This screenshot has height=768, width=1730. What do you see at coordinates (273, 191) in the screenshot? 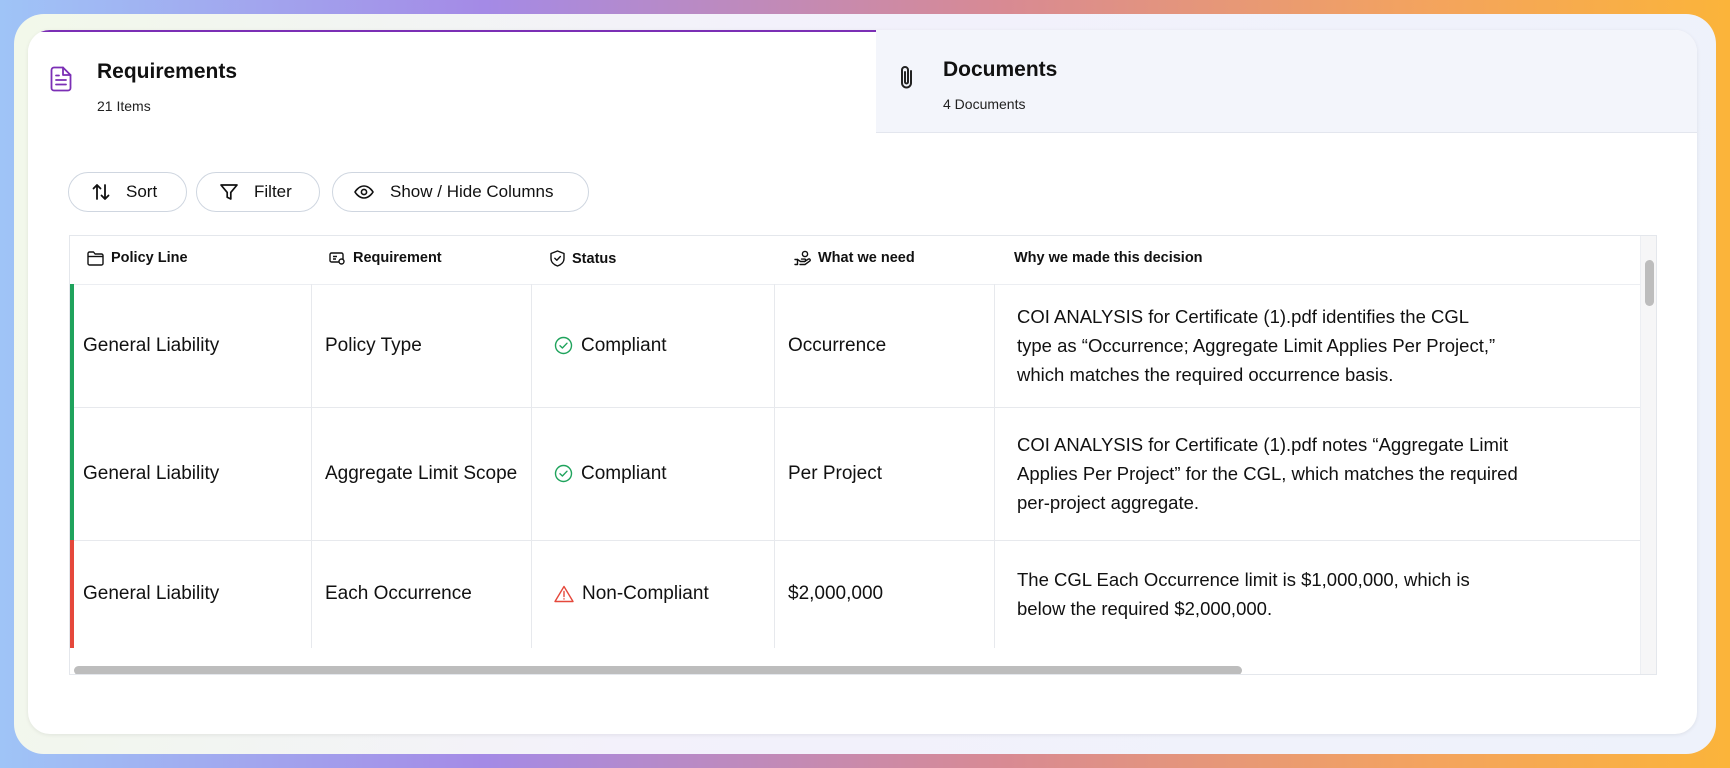
I see `filter-button-label: Filter` at bounding box center [273, 191].